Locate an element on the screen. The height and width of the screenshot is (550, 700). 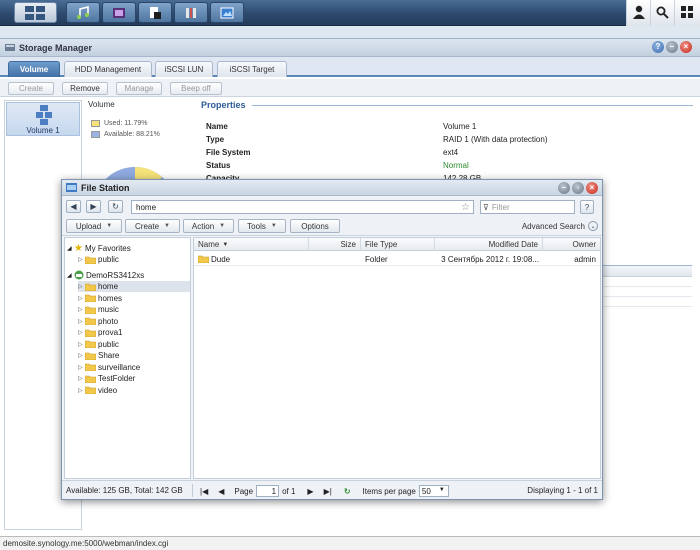
tree-item: ▷ surveillance is located at coordinates (109, 367).